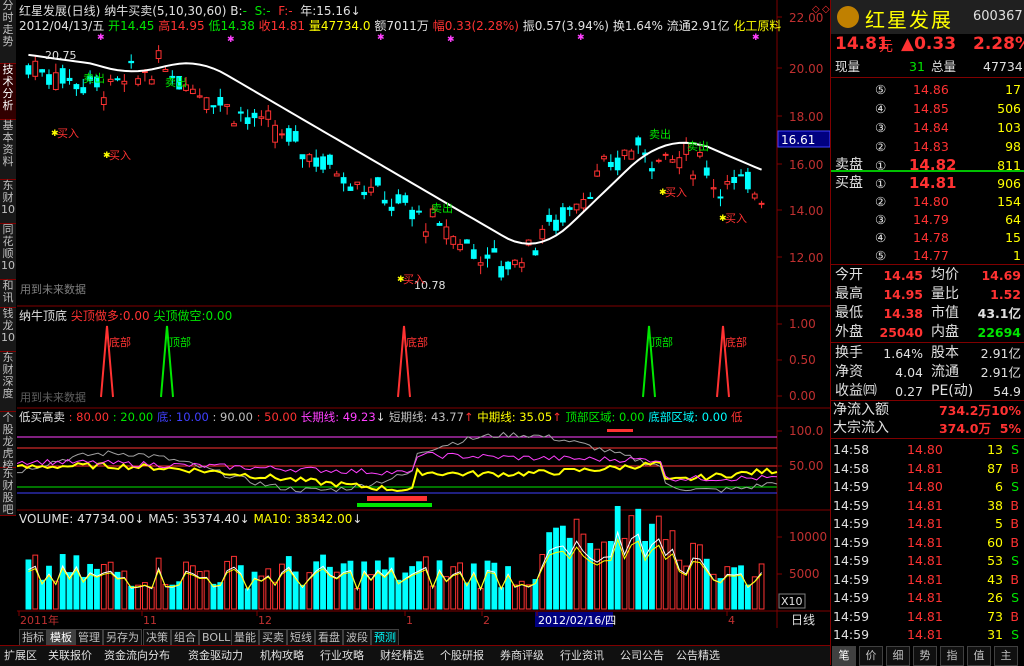 Image resolution: width=1024 pixels, height=666 pixels. What do you see at coordinates (927, 17) in the screenshot?
I see `quote-title-bar: 红星发展 600367` at bounding box center [927, 17].